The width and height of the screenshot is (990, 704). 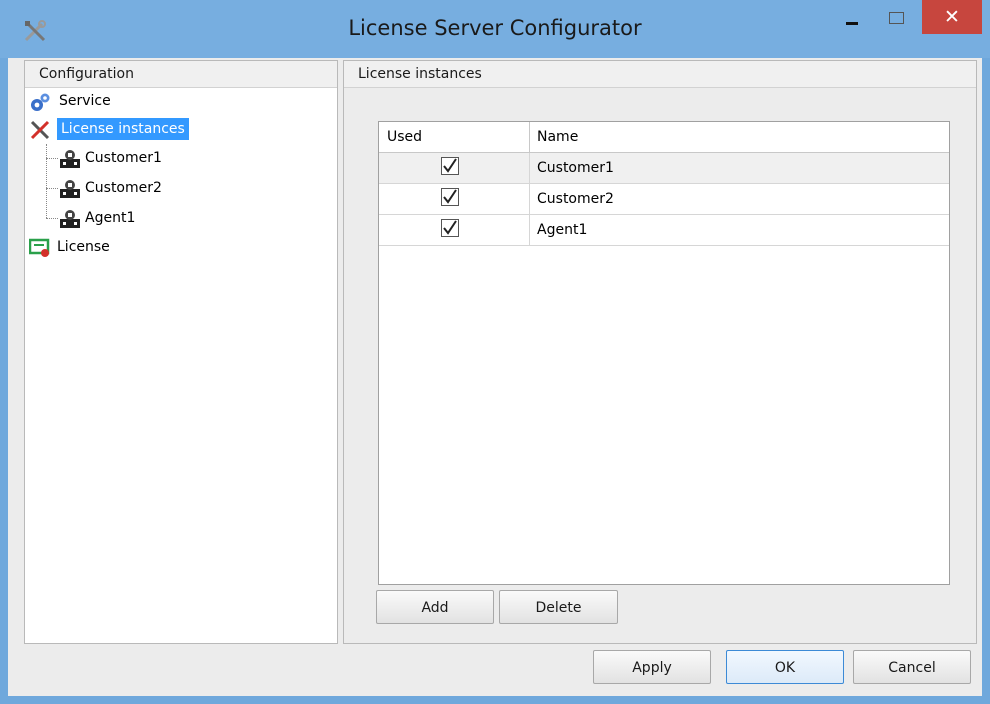 I want to click on table-row: Customer2, so click(x=664, y=199).